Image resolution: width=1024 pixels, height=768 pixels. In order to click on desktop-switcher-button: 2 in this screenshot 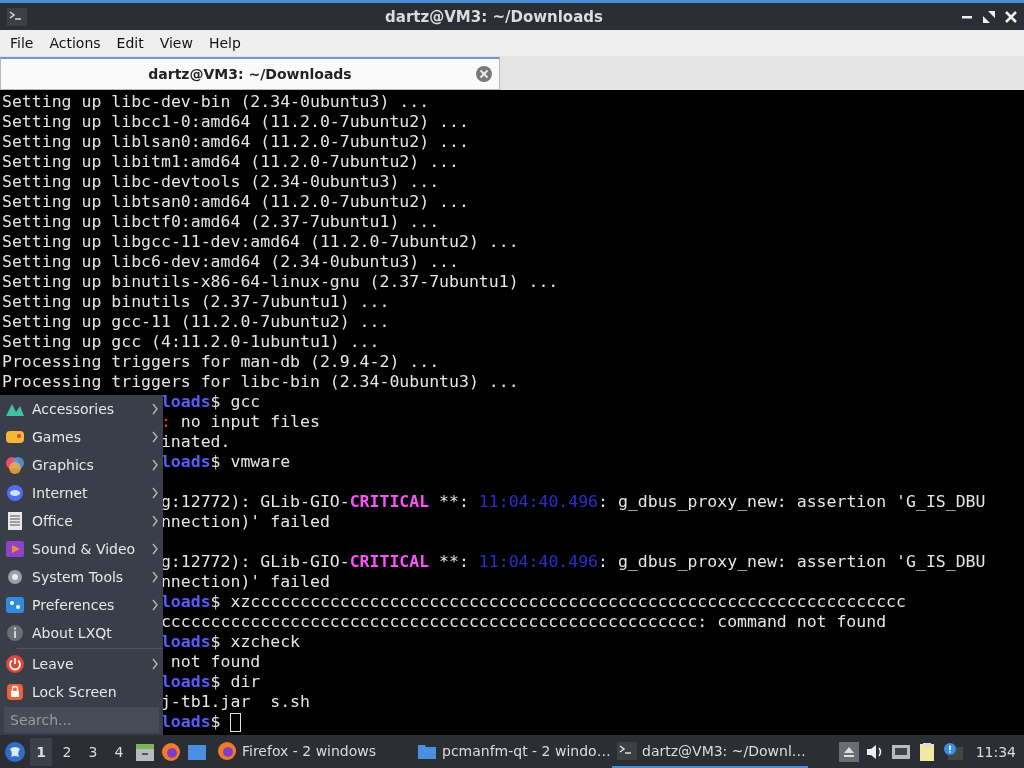, I will do `click(67, 751)`.